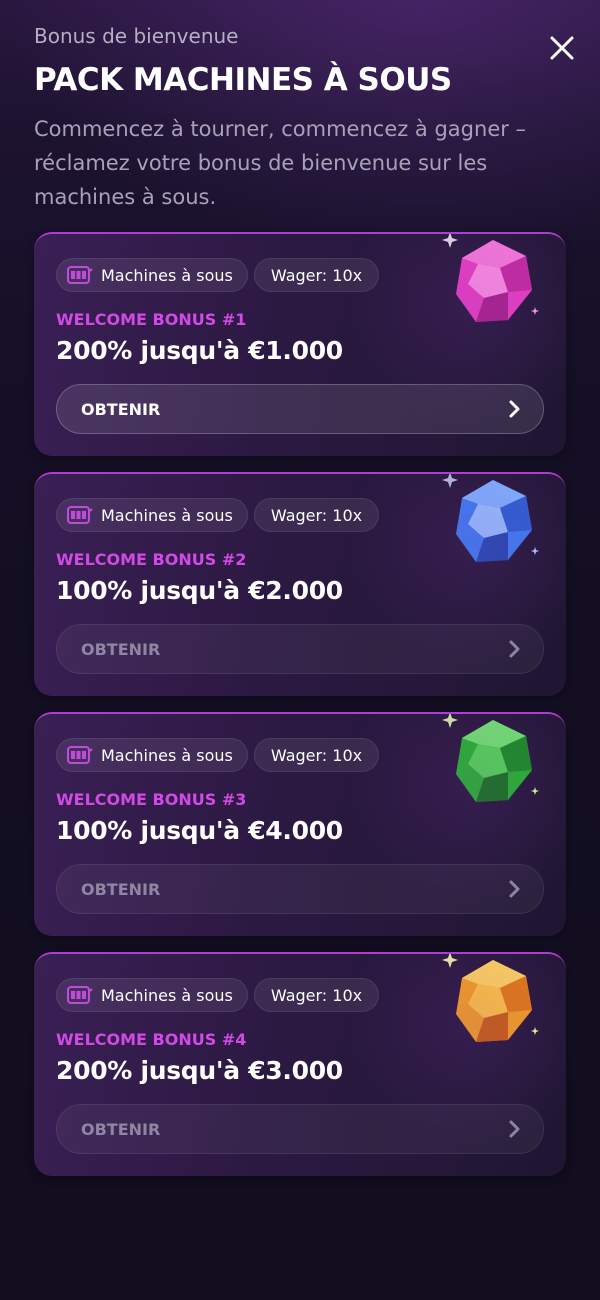 The height and width of the screenshot is (1300, 600). I want to click on bonus-amount: 100% jusqu'à €2.000, so click(199, 590).